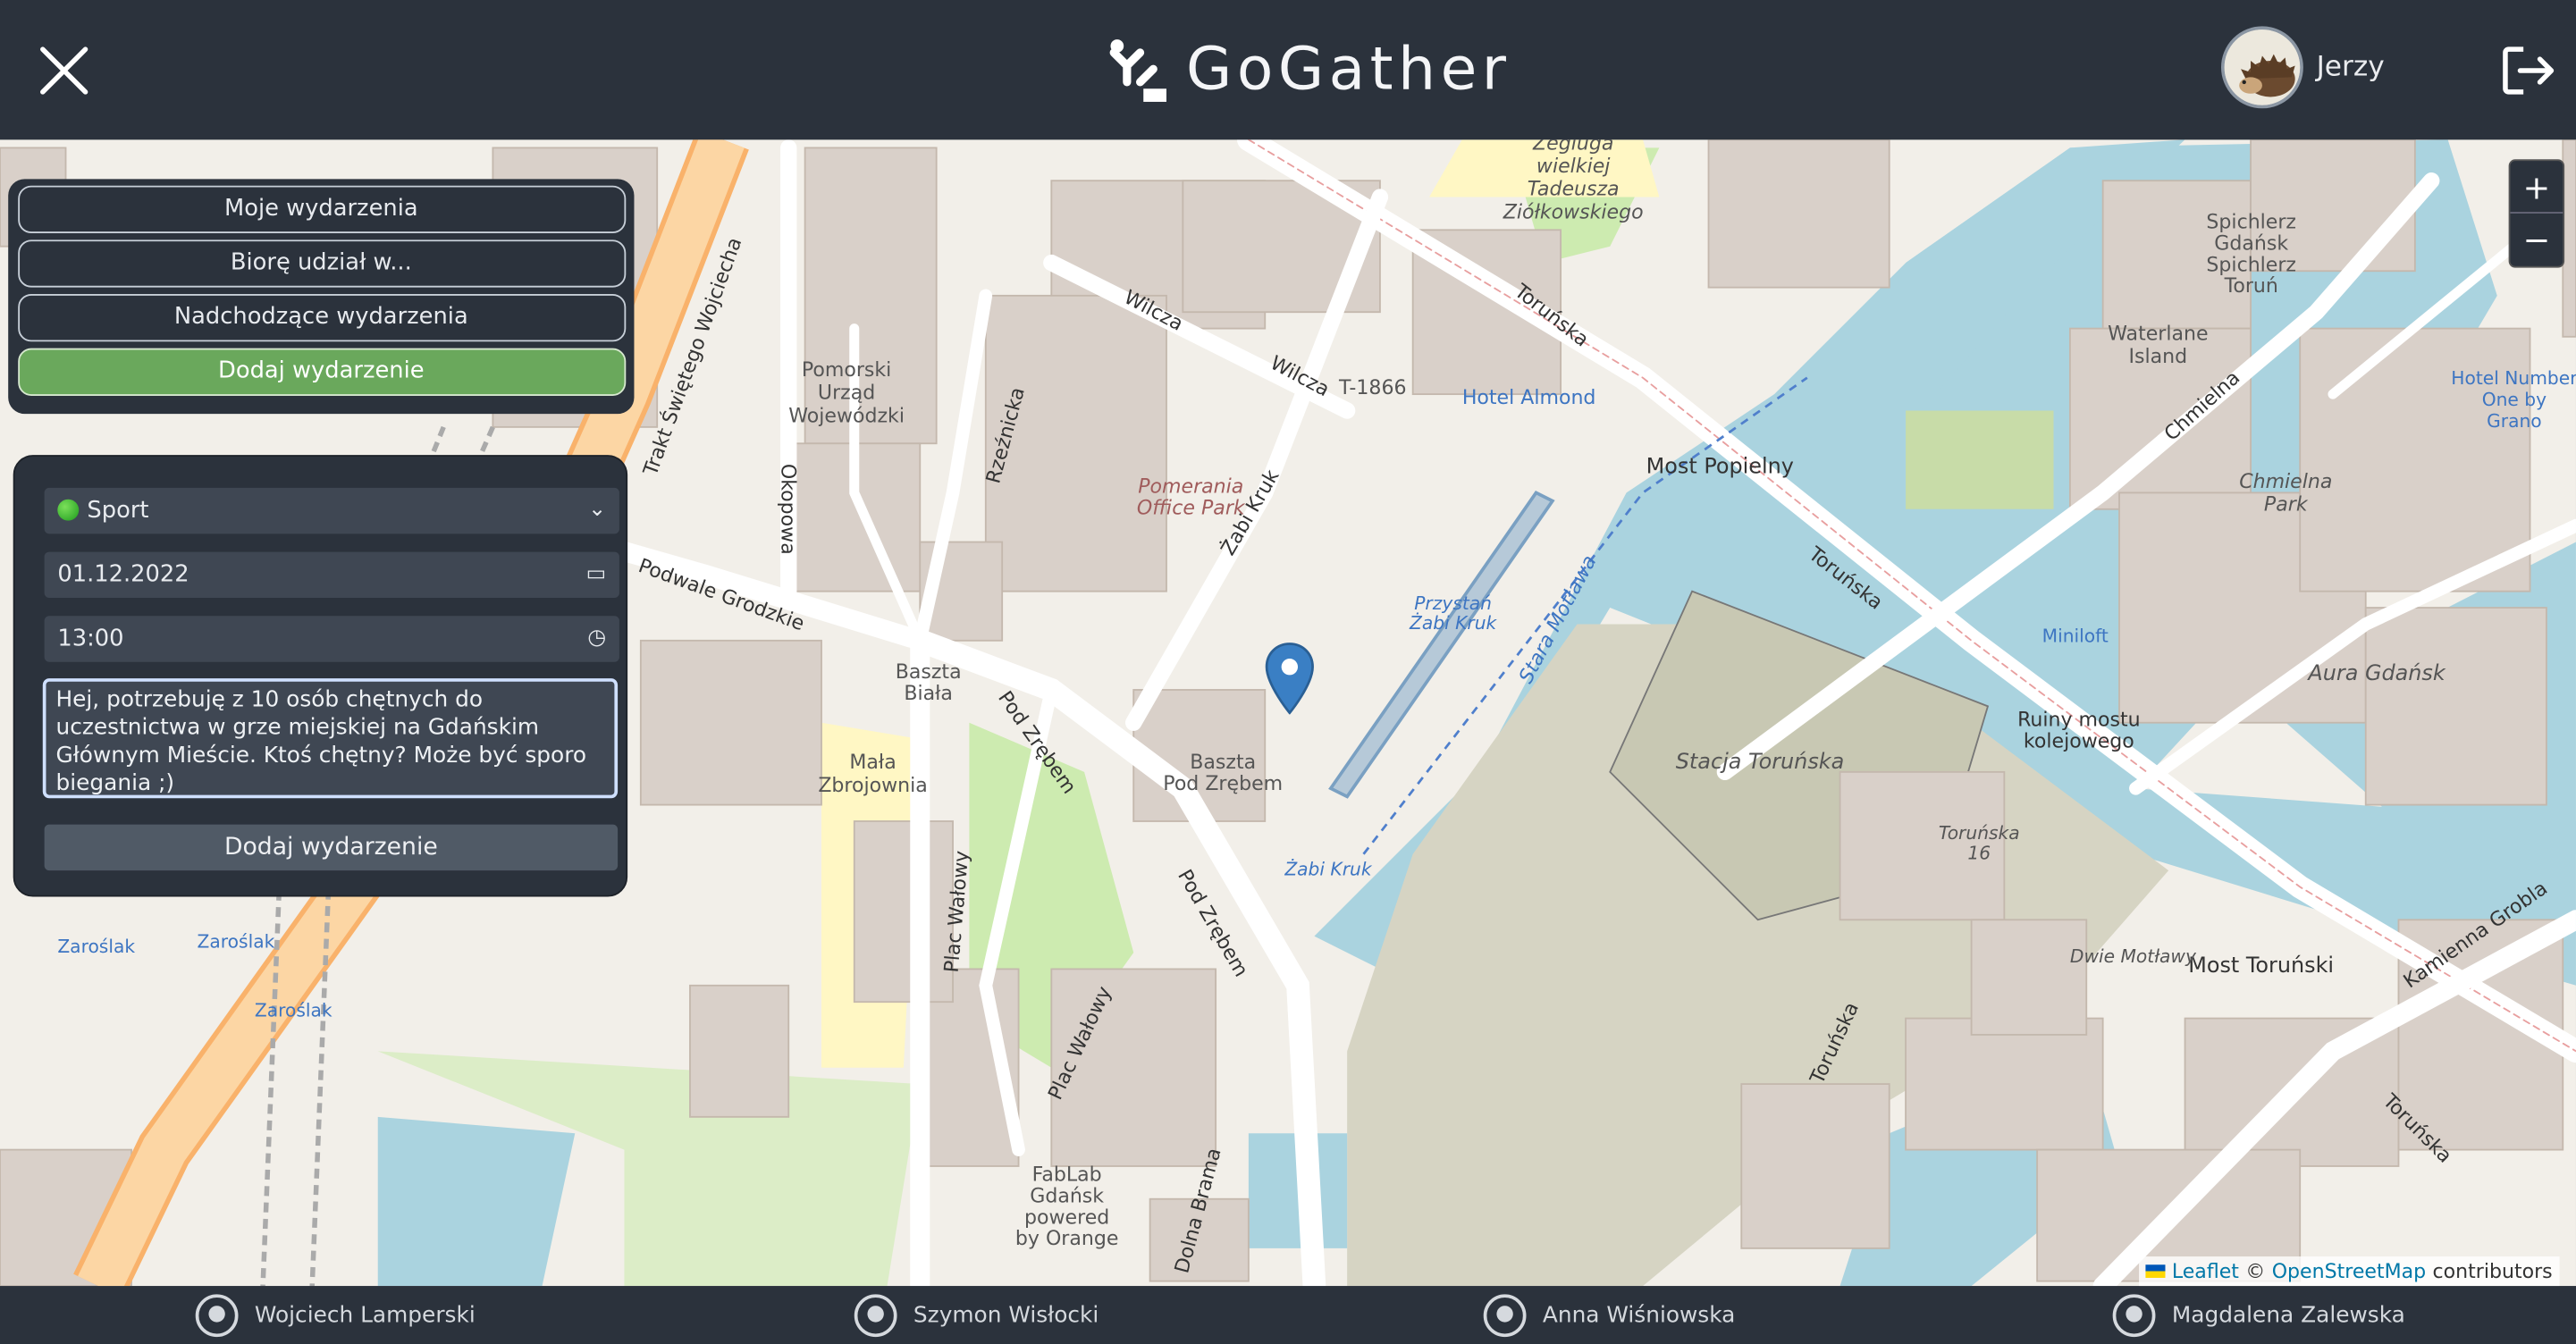 This screenshot has width=2576, height=1344. What do you see at coordinates (322, 372) in the screenshot?
I see `add-event-menu-button: Dodaj wydarzenie` at bounding box center [322, 372].